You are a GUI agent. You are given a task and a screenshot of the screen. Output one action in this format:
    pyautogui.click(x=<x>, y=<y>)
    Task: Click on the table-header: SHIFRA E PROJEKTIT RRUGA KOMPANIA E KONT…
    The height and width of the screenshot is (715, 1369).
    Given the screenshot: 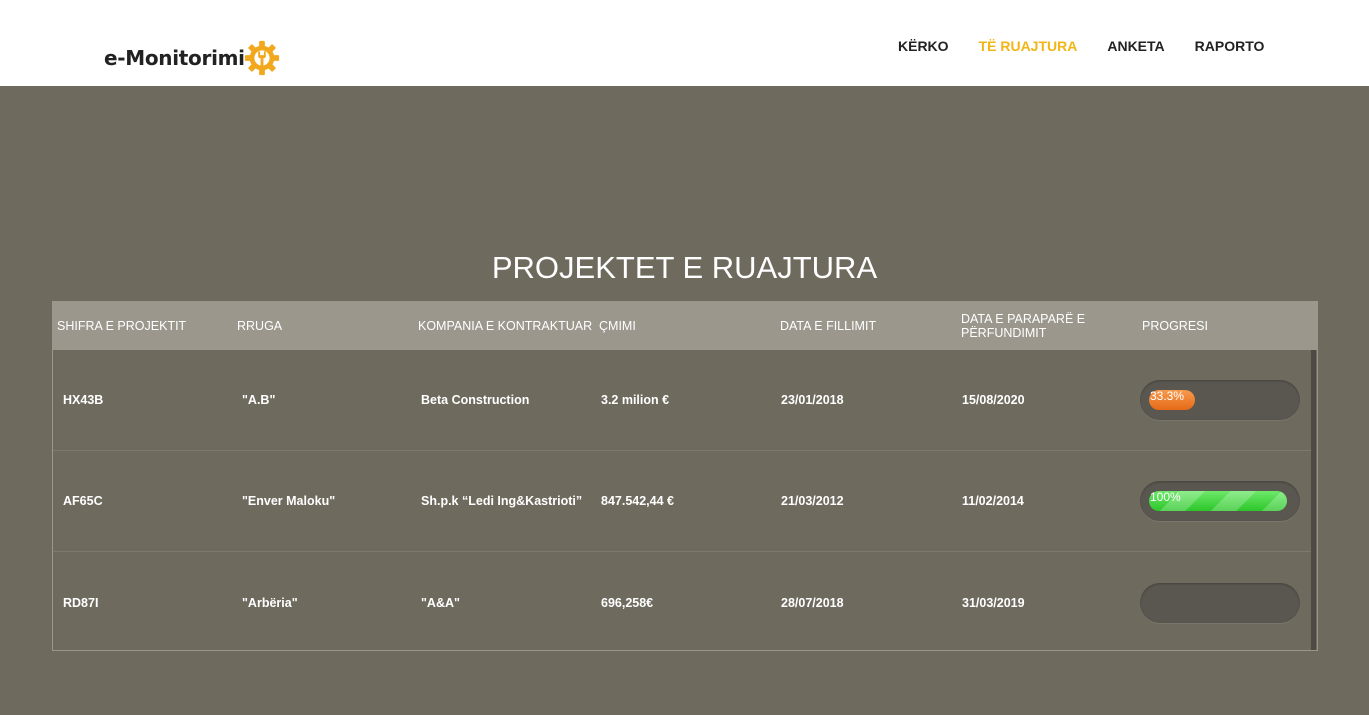 What is the action you would take?
    pyautogui.click(x=685, y=326)
    